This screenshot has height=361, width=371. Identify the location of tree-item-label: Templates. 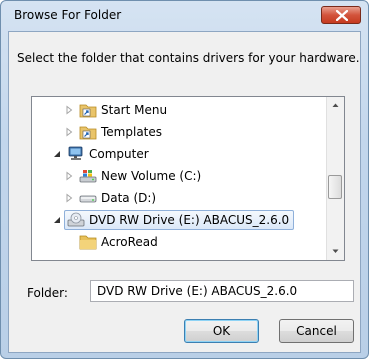
(132, 132).